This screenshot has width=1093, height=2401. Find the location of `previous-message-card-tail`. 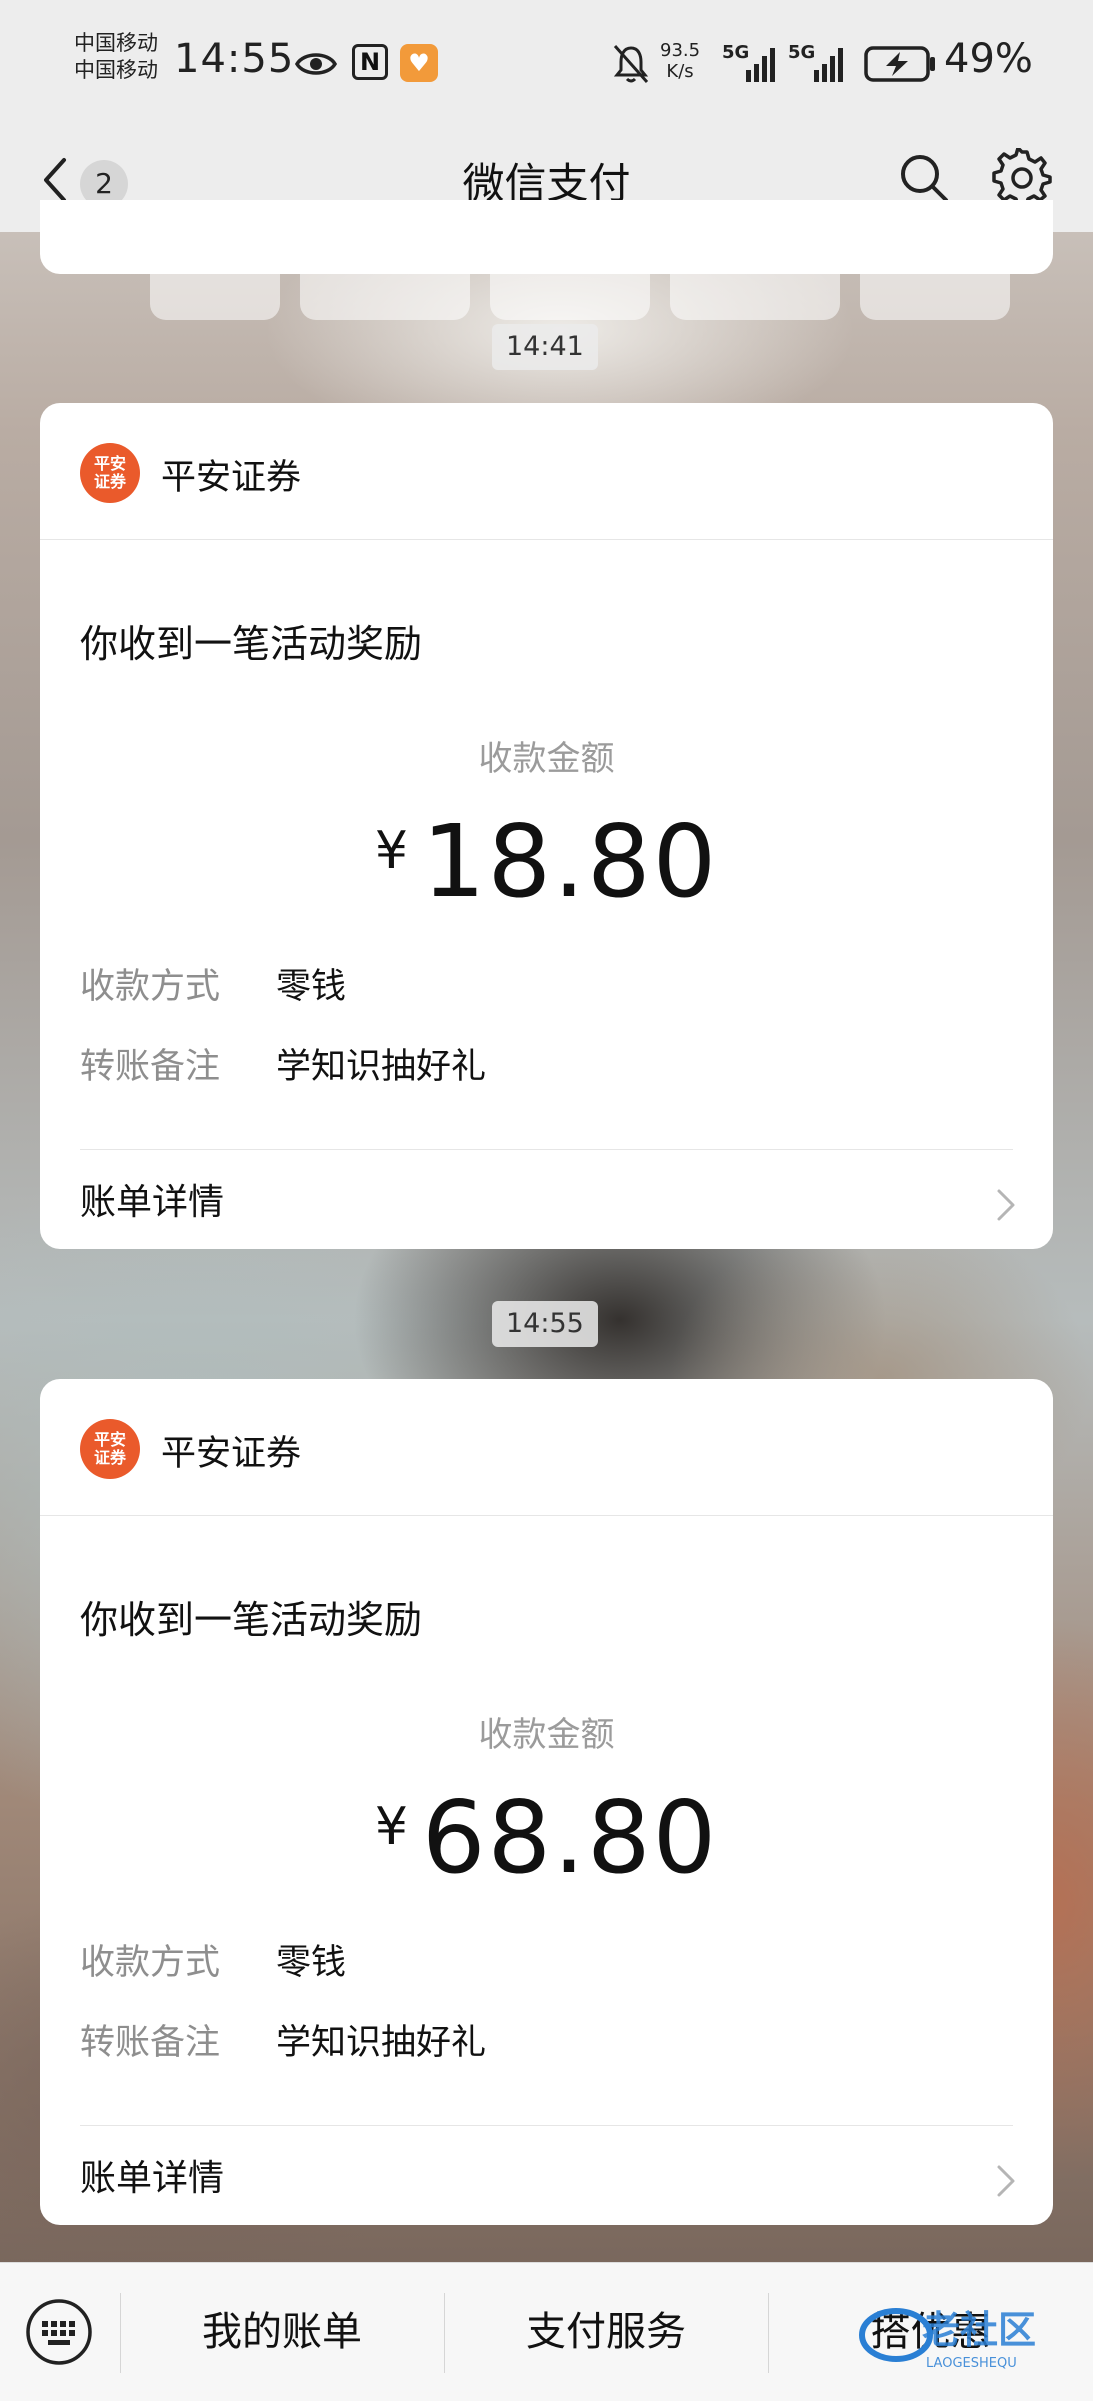

previous-message-card-tail is located at coordinates (546, 237).